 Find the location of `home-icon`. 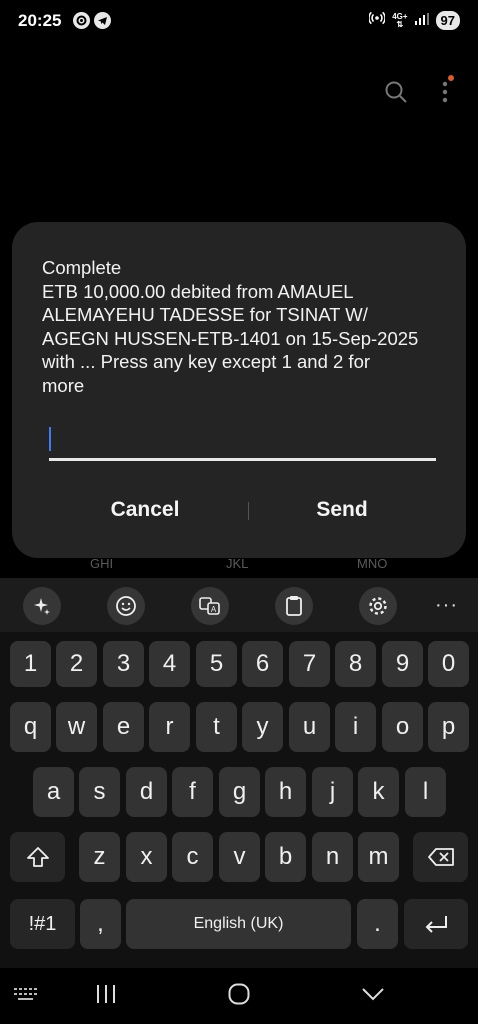

home-icon is located at coordinates (239, 996).